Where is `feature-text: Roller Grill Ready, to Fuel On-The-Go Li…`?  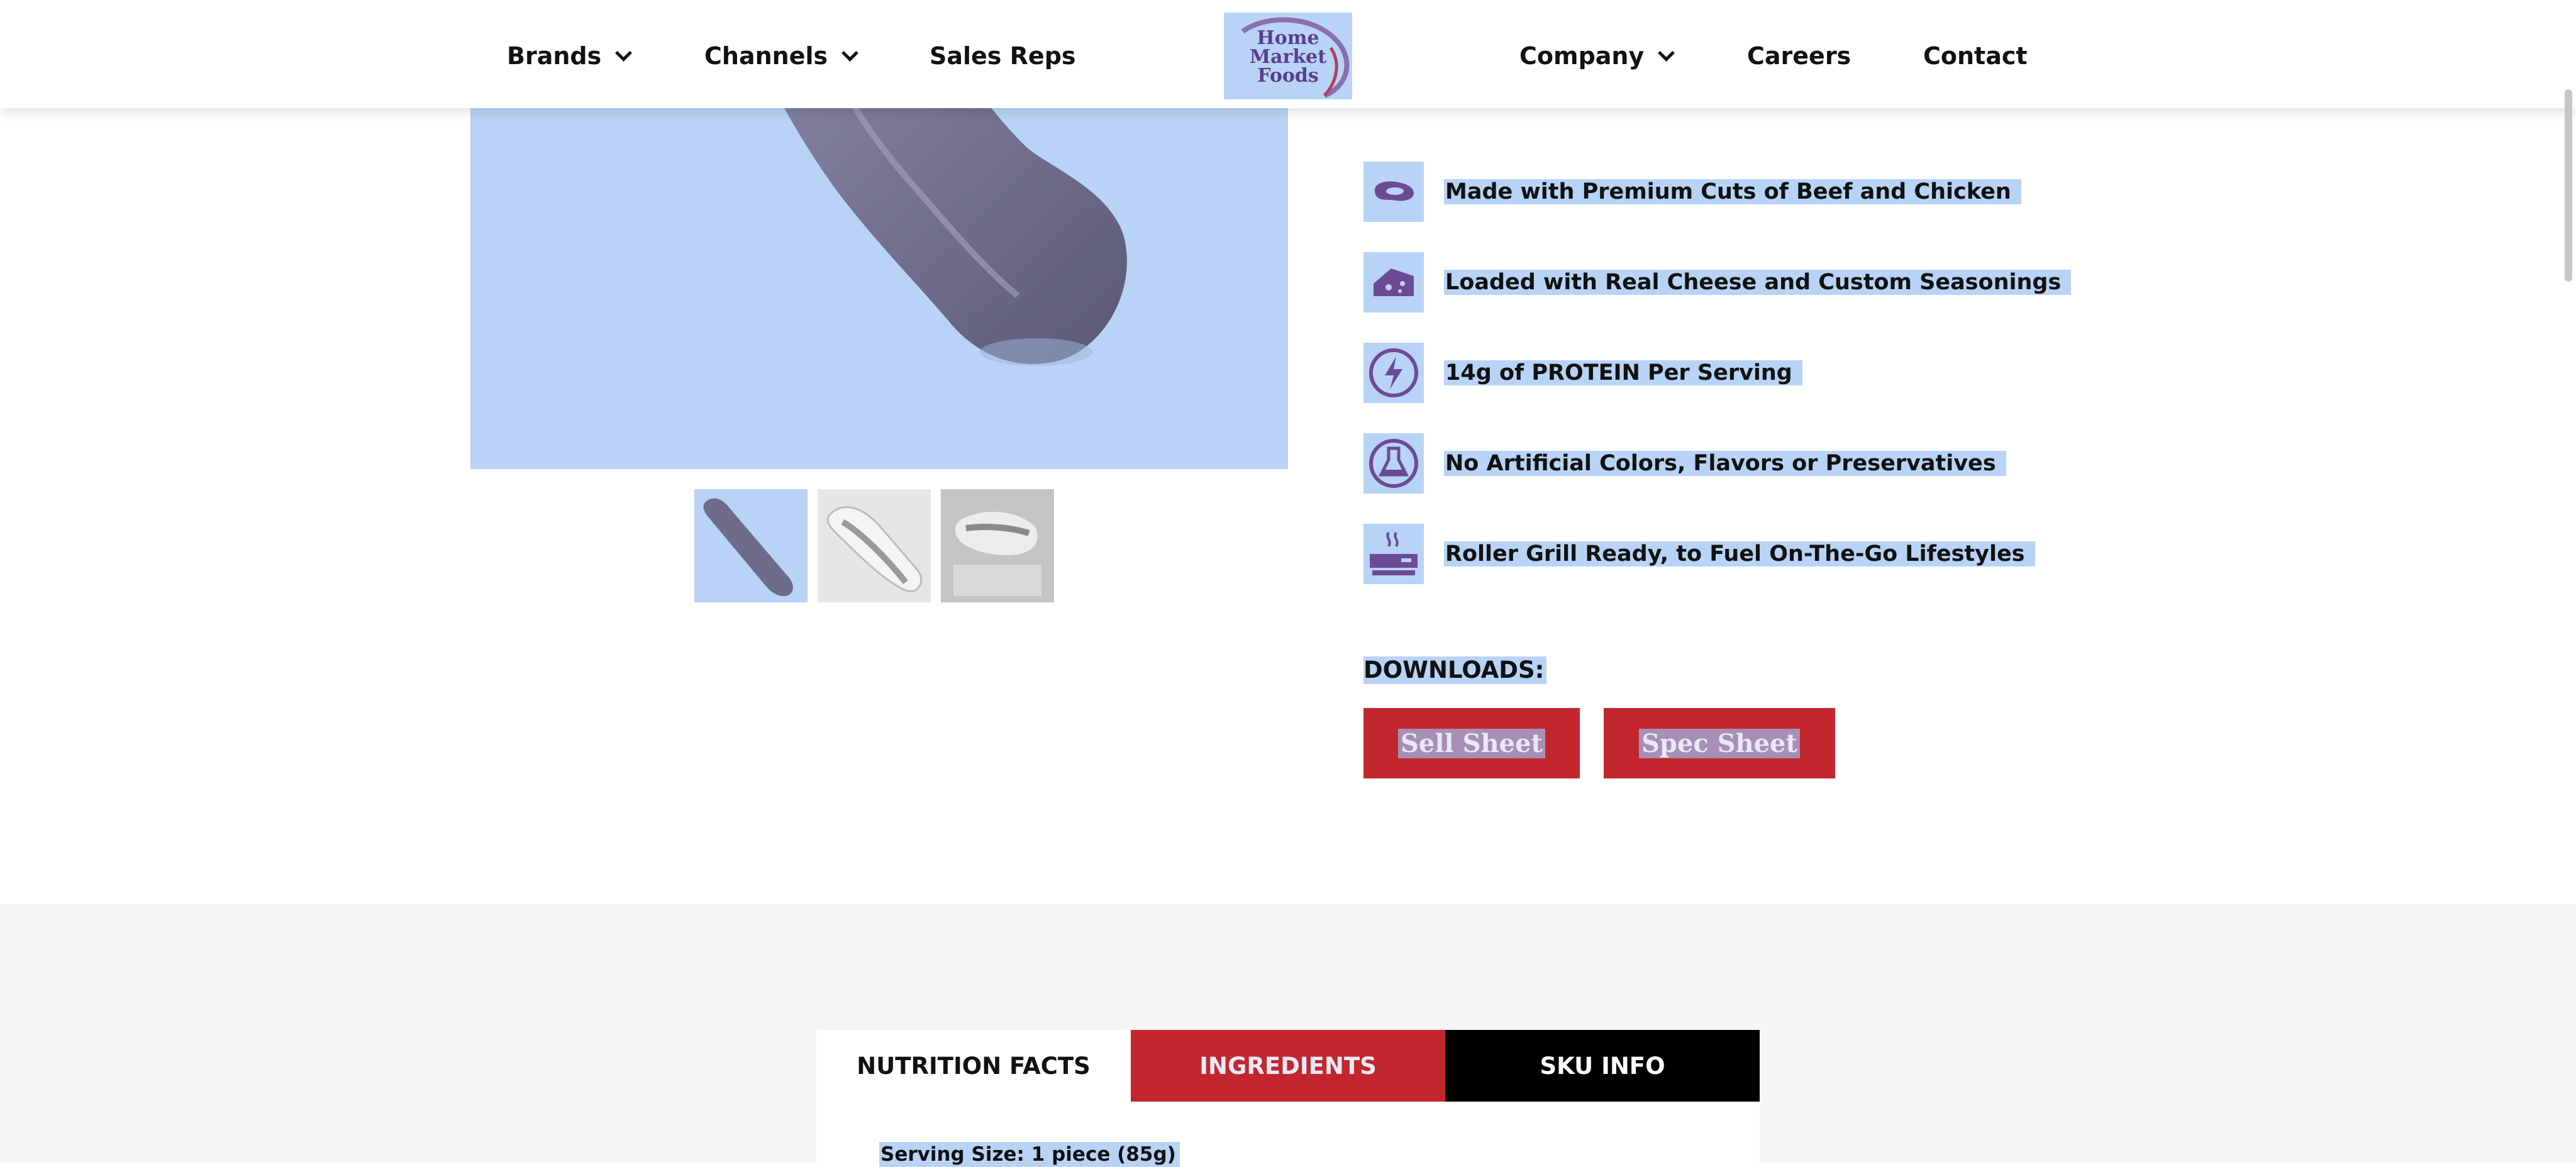 feature-text: Roller Grill Ready, to Fuel On-The-Go Li… is located at coordinates (1739, 554).